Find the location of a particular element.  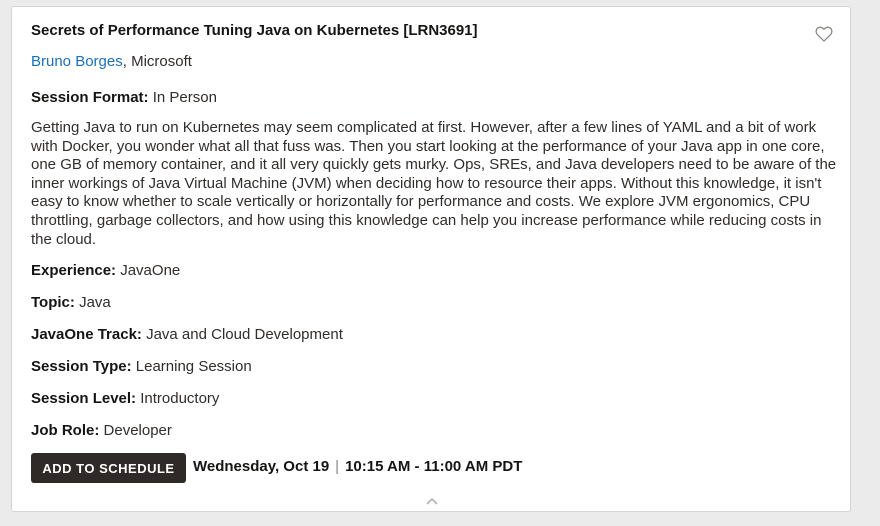

field-value: Java is located at coordinates (95, 302).